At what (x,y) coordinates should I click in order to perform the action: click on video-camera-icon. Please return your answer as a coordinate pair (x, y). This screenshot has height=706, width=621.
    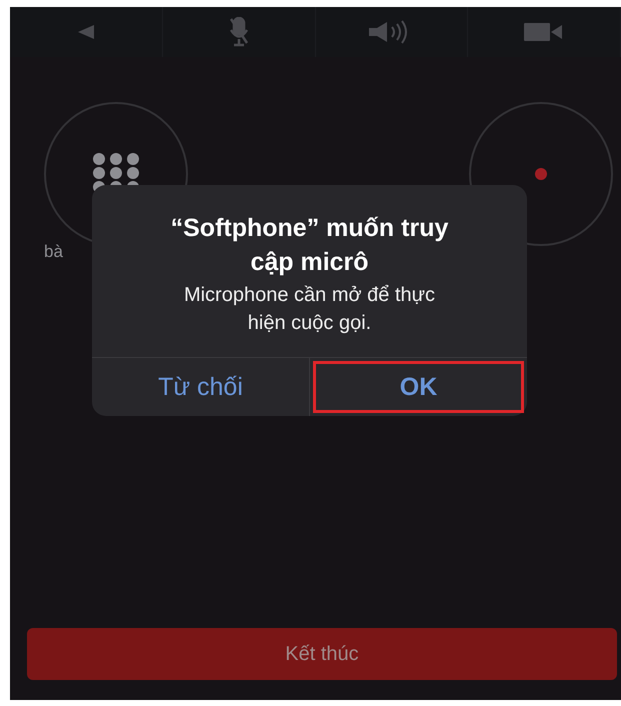
    Looking at the image, I should click on (544, 32).